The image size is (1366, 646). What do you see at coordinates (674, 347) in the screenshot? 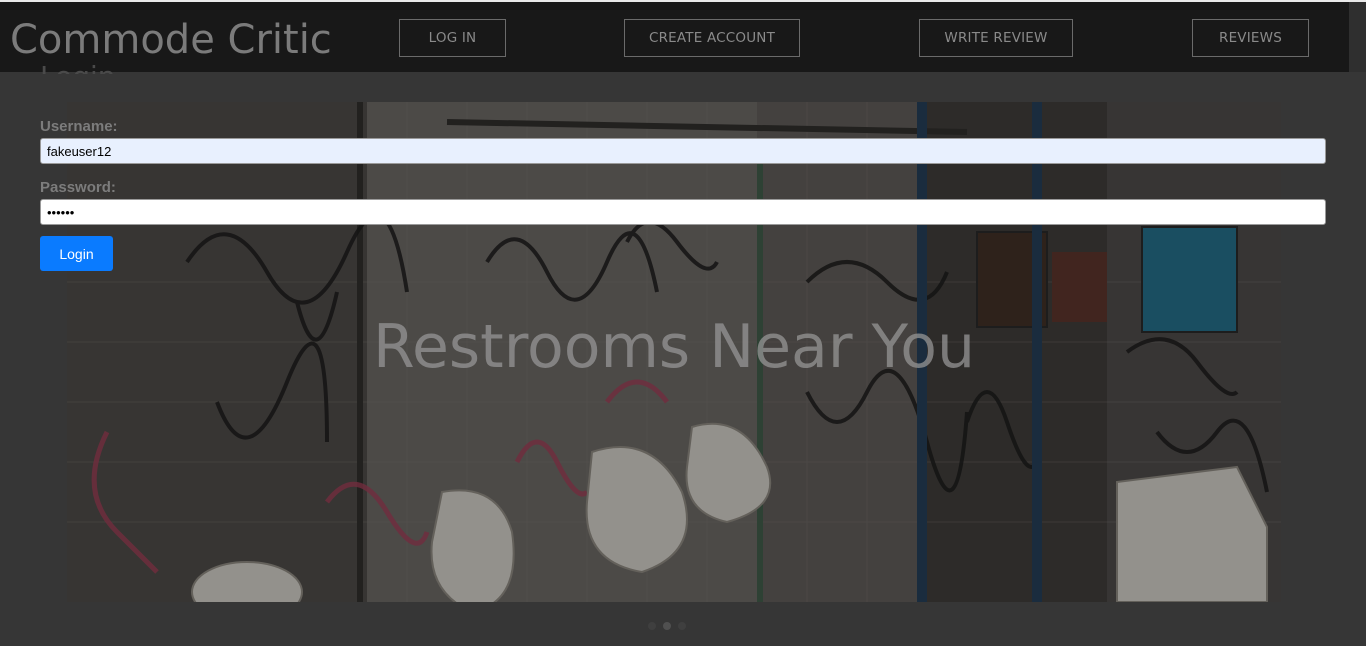
I see `hero-caption: Restrooms Near You` at bounding box center [674, 347].